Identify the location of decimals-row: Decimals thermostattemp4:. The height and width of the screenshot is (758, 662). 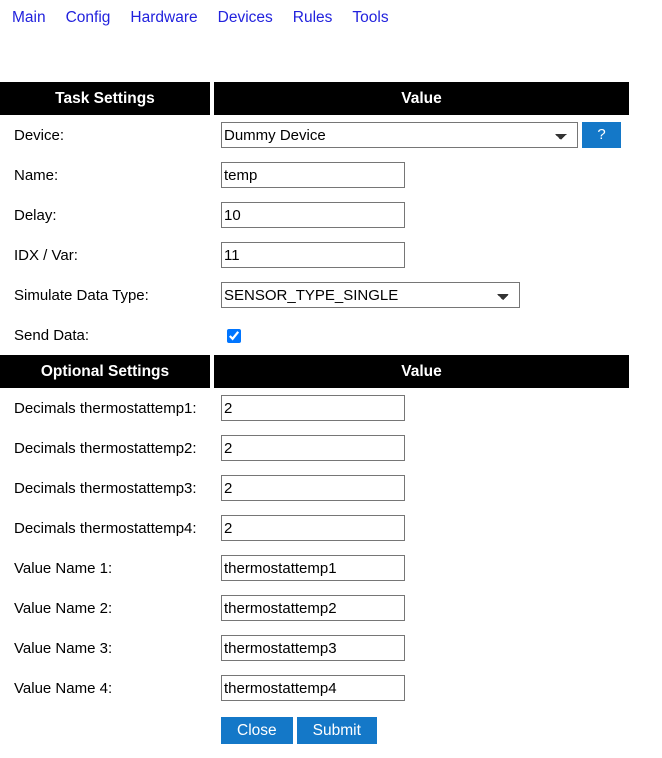
(314, 528).